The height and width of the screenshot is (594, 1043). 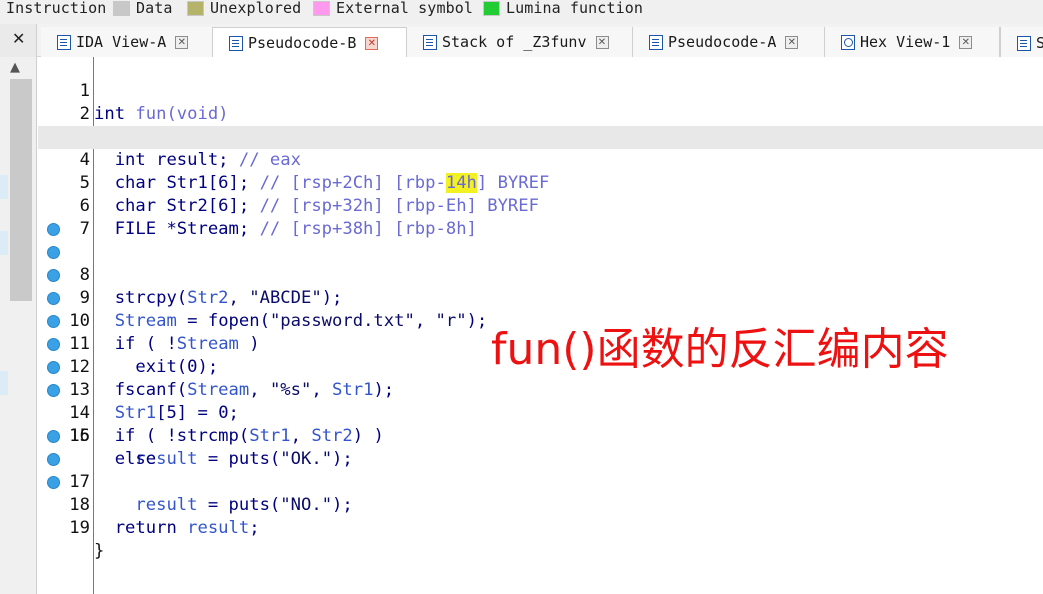 I want to click on panel-close-button: ✕, so click(x=18, y=40).